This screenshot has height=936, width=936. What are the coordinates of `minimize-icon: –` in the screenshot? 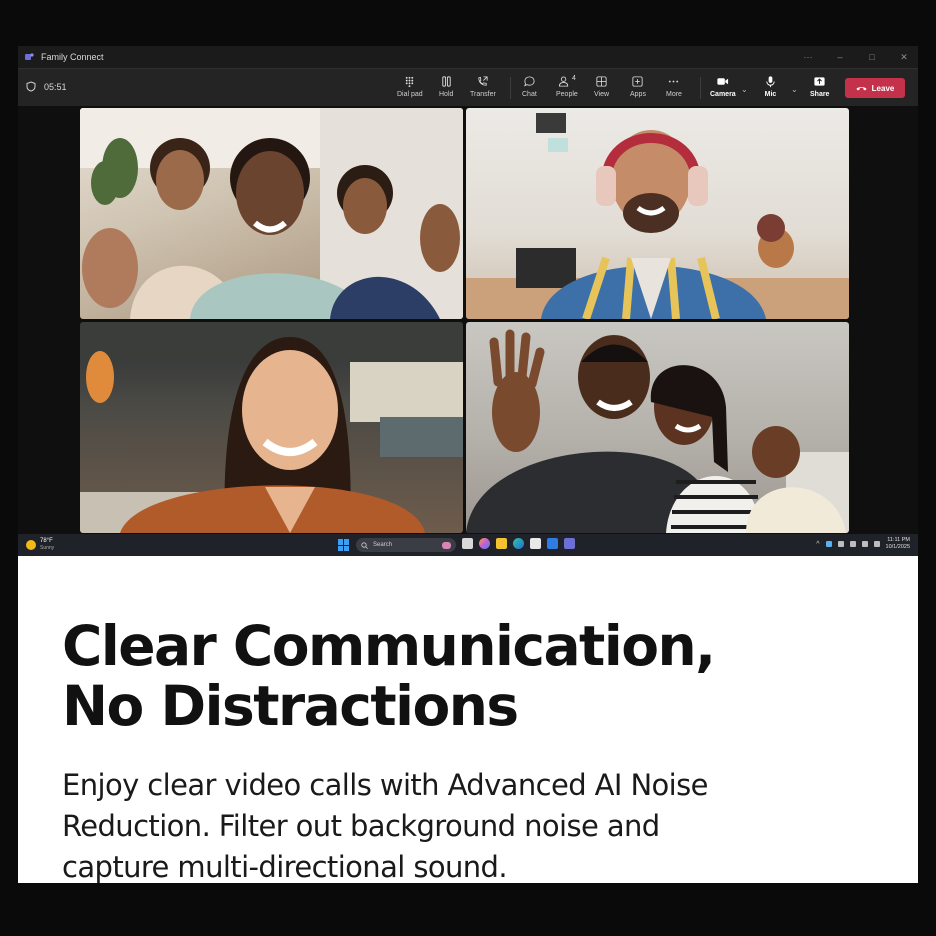 It's located at (840, 57).